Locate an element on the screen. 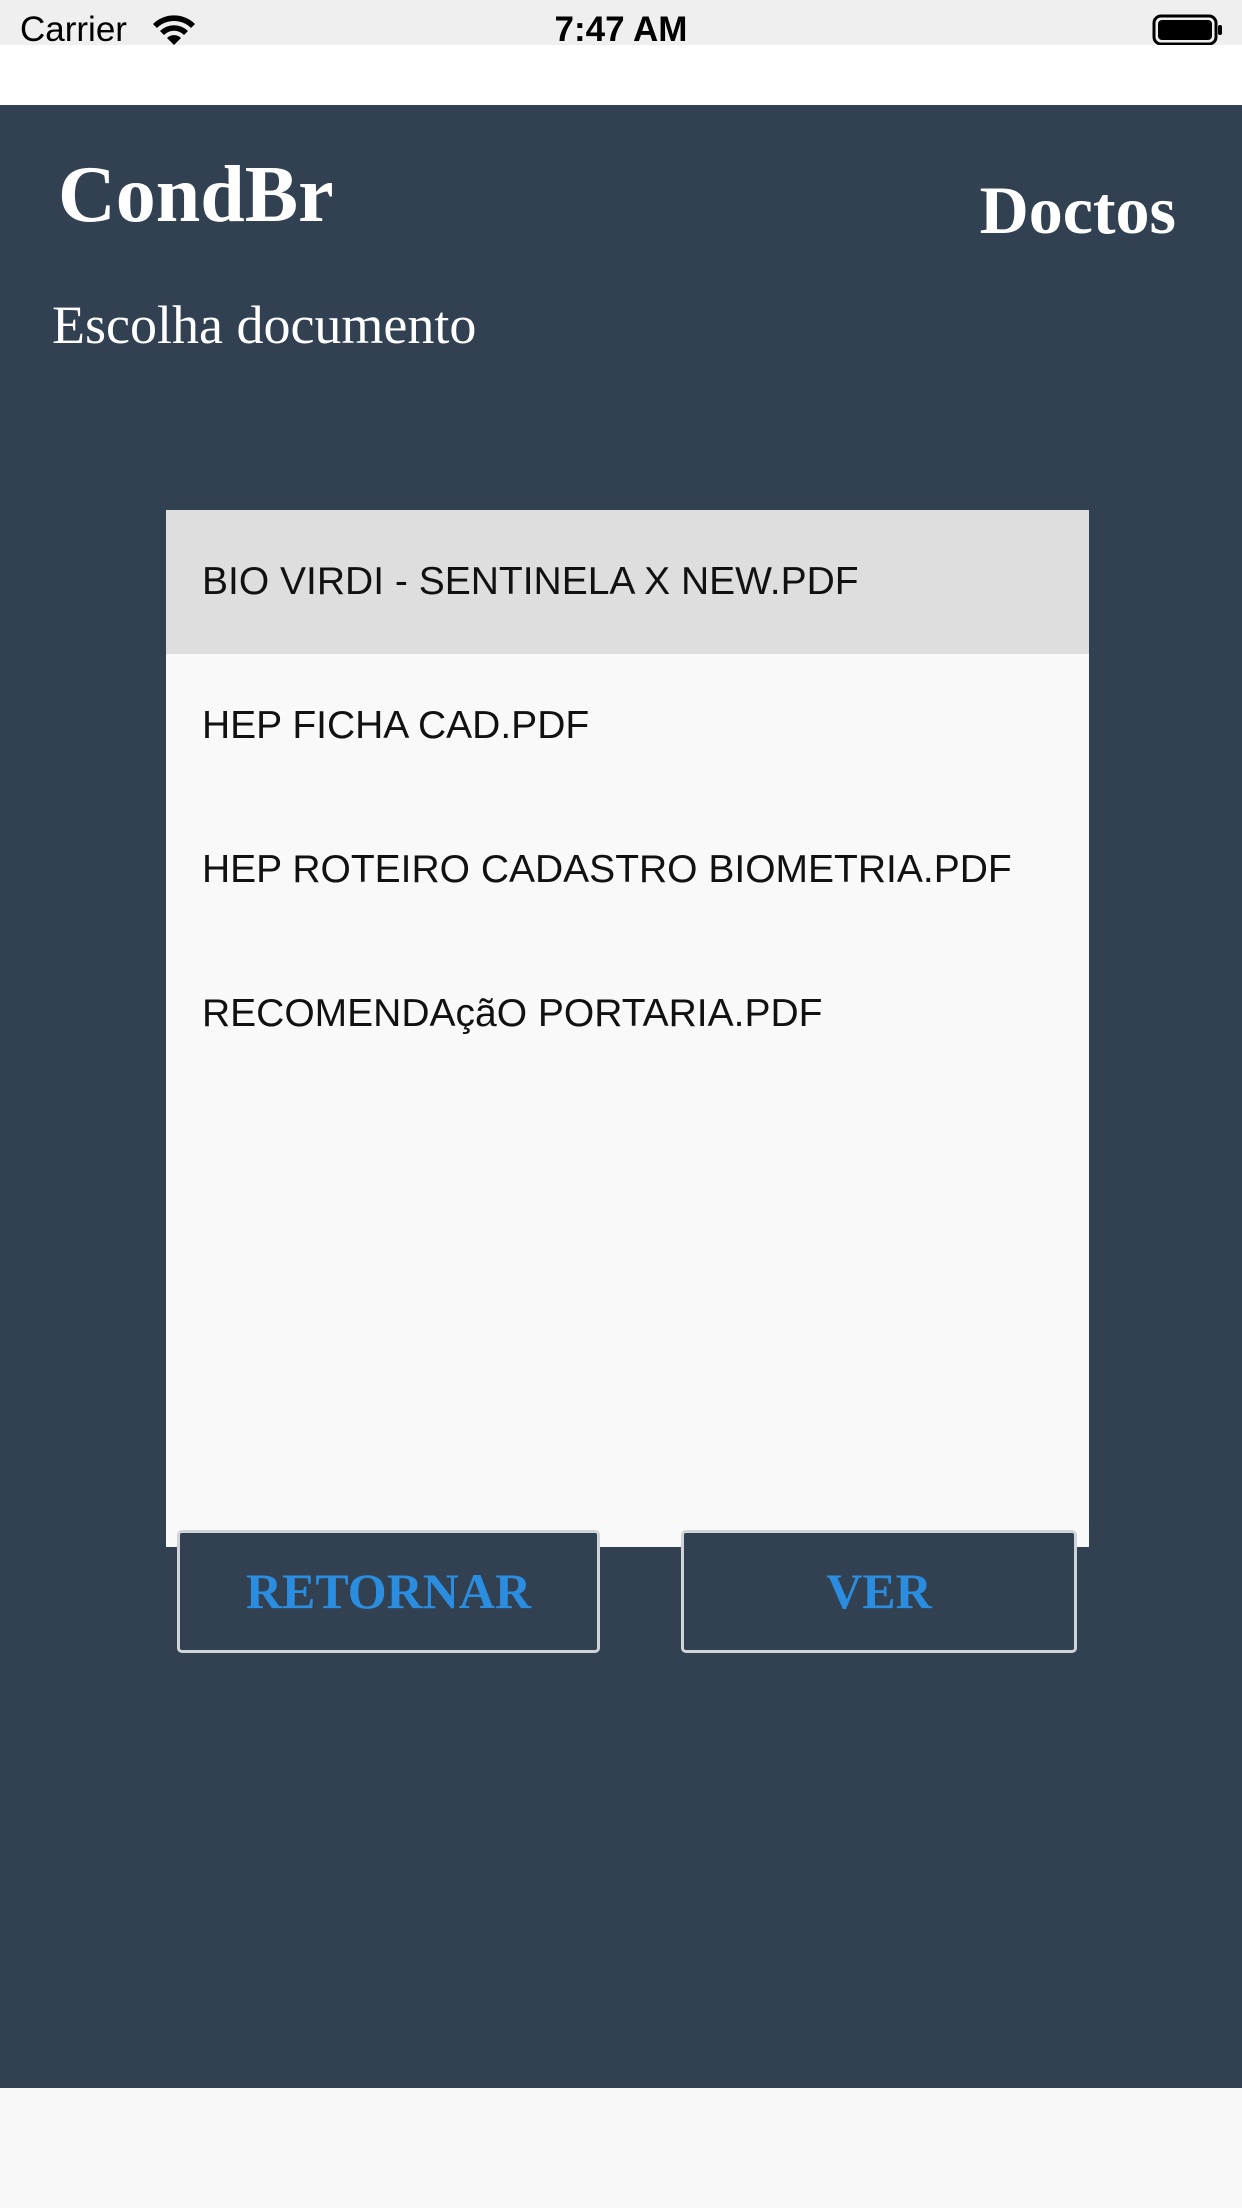 This screenshot has height=2208, width=1242. section-title: Doctos is located at coordinates (1077, 210).